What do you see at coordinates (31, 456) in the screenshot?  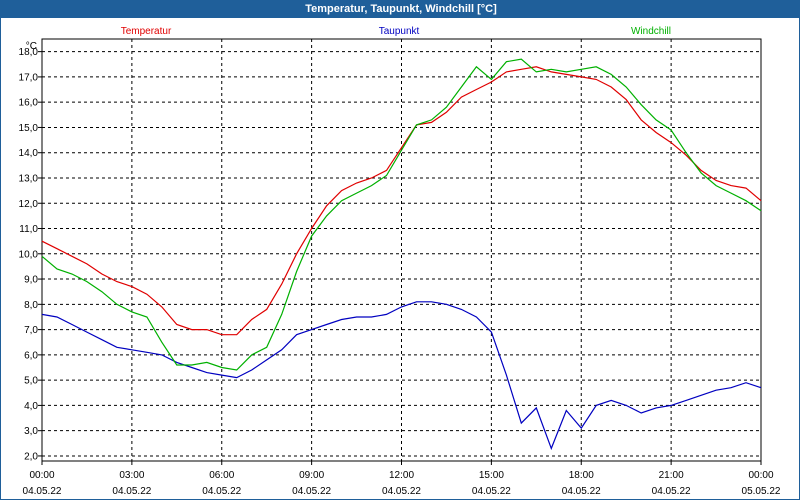 I see `y-tick-label: 2,0` at bounding box center [31, 456].